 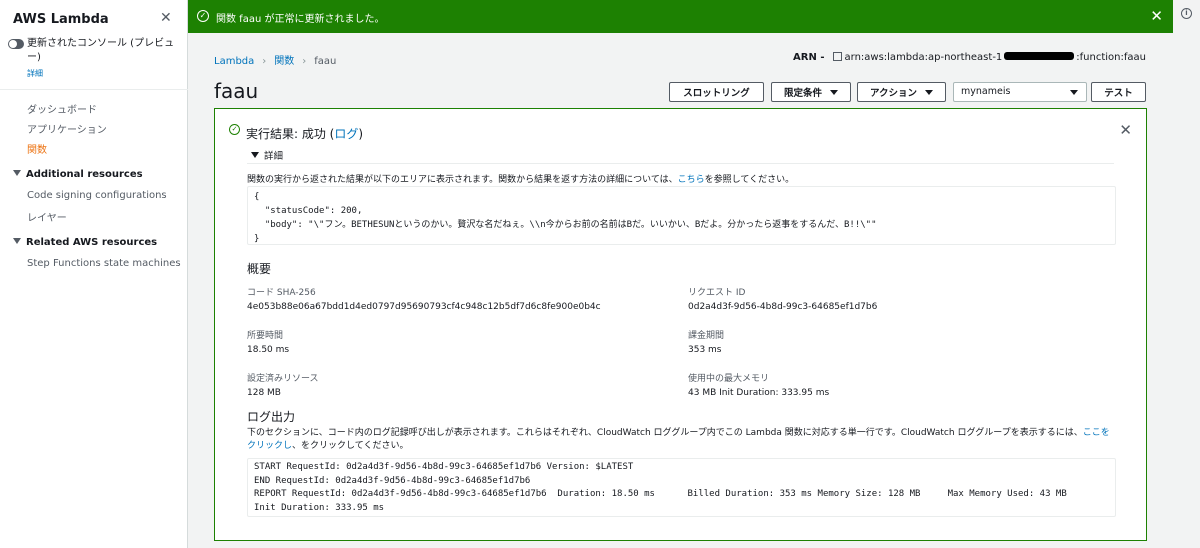 I want to click on qualifiers-button: 限定条件, so click(x=811, y=92).